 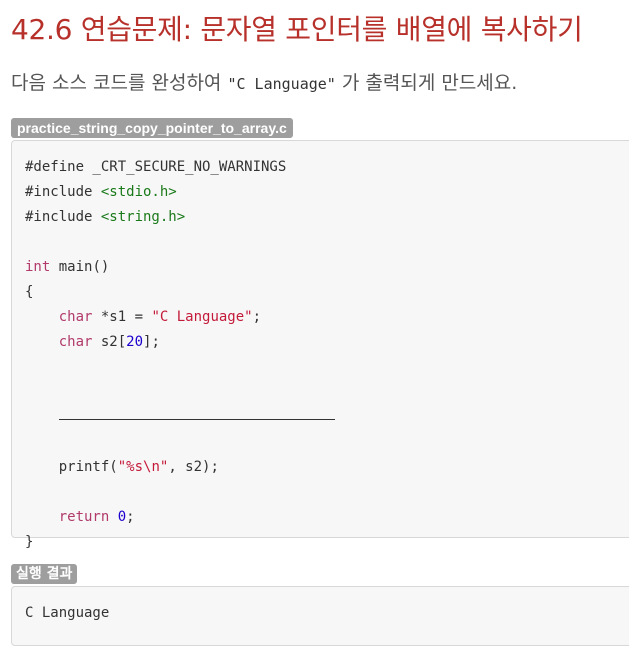 What do you see at coordinates (297, 29) in the screenshot?
I see `page-title: 42.6 연습문제: 문자열 포인터를 배열에 복사하기` at bounding box center [297, 29].